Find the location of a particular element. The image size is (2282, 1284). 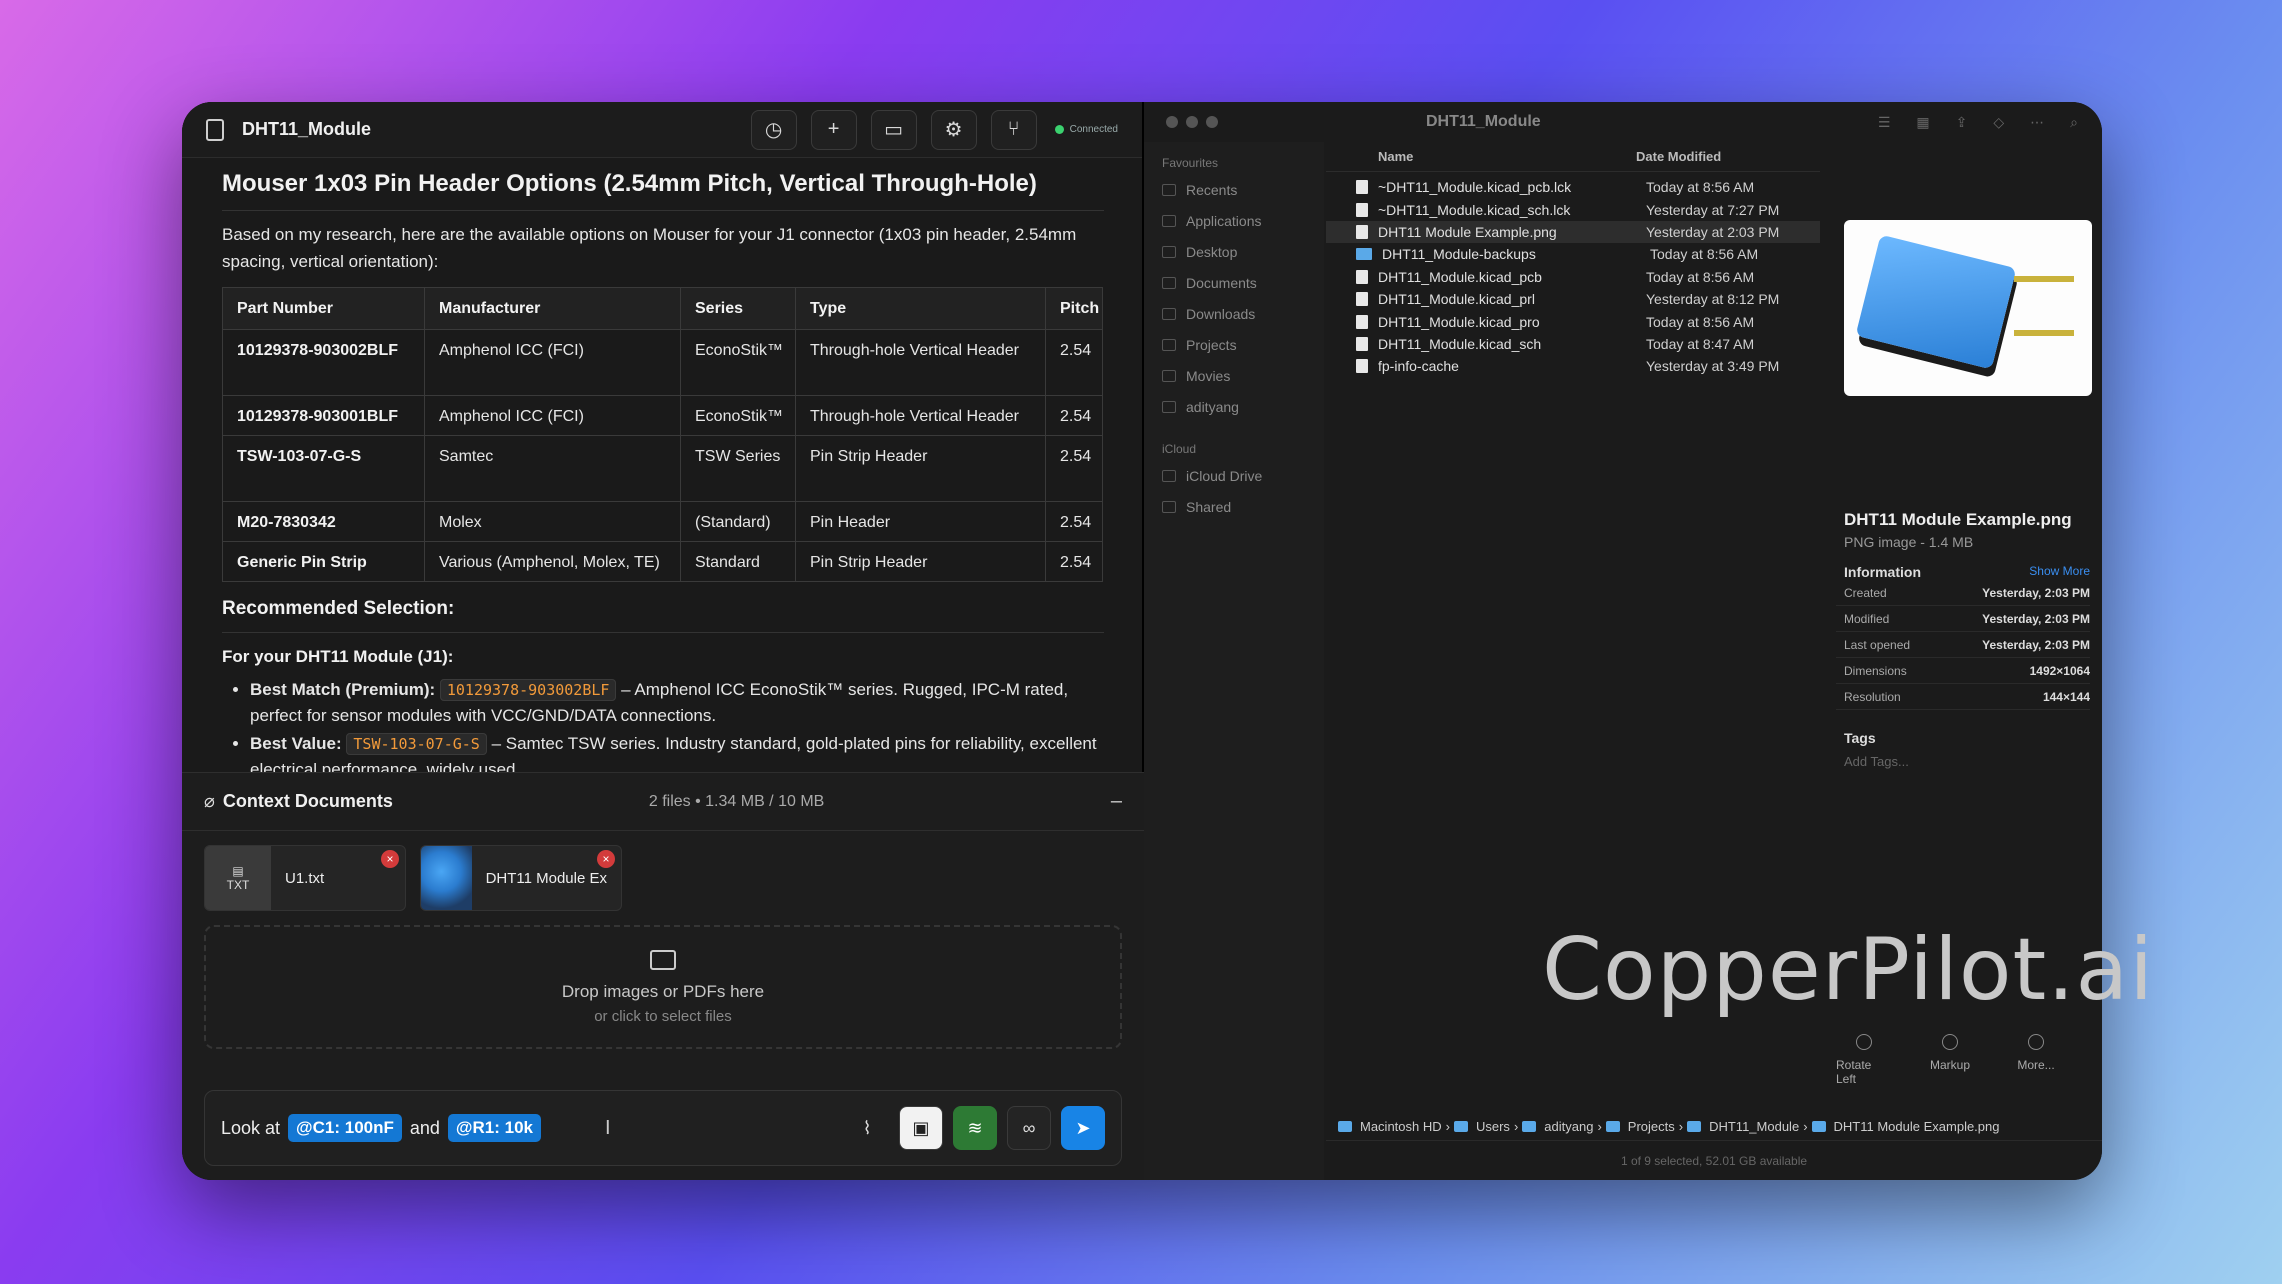

file-name: U1.txt is located at coordinates (305, 878).